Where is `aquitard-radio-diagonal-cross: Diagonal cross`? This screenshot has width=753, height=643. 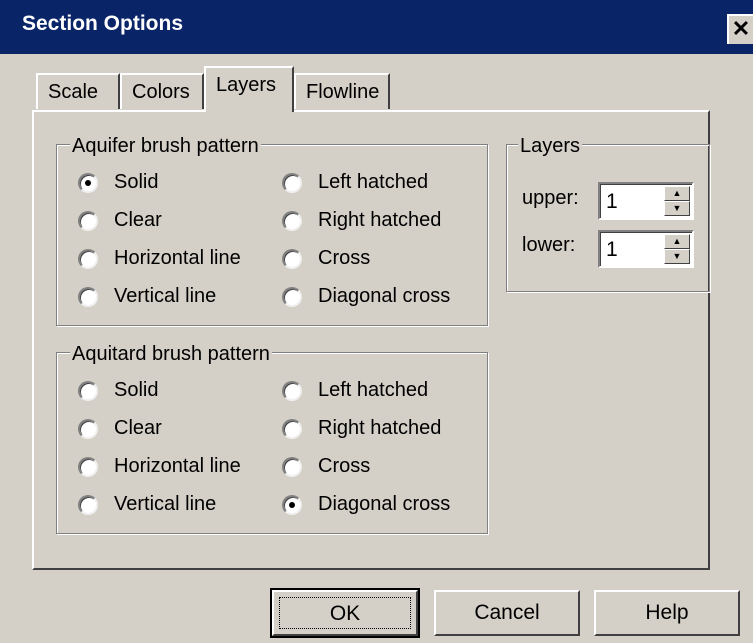 aquitard-radio-diagonal-cross: Diagonal cross is located at coordinates (366, 504).